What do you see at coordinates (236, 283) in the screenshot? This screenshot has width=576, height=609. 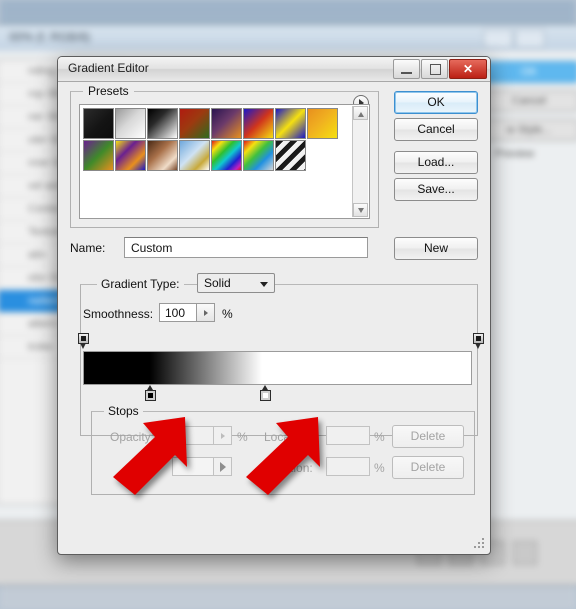 I see `gradient-type-select: Solid` at bounding box center [236, 283].